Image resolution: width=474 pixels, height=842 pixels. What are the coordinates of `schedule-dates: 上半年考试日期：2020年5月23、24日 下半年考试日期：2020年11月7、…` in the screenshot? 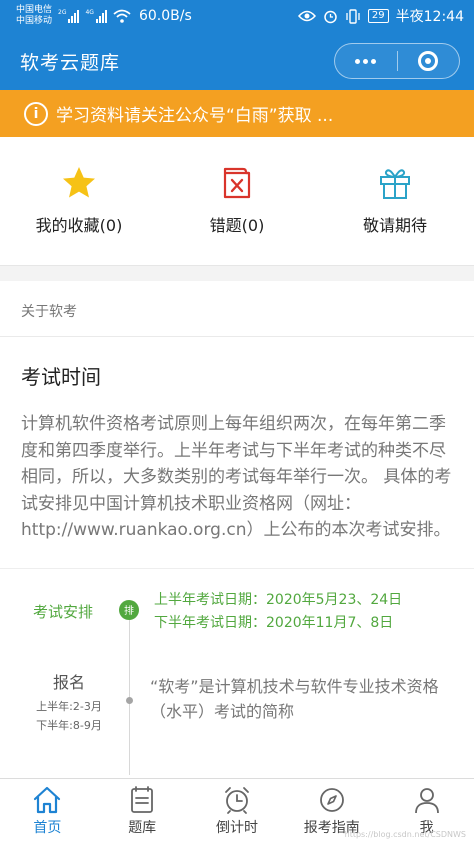 It's located at (278, 612).